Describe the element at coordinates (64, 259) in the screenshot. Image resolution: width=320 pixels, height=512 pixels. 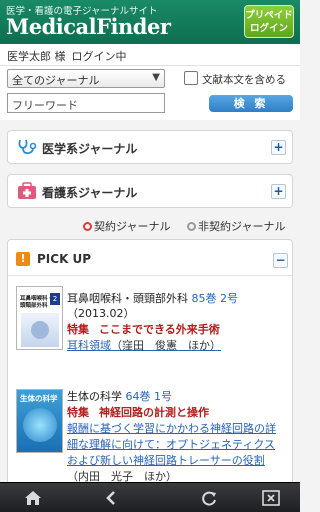
I see `pickup-title: PICK UP` at that location.